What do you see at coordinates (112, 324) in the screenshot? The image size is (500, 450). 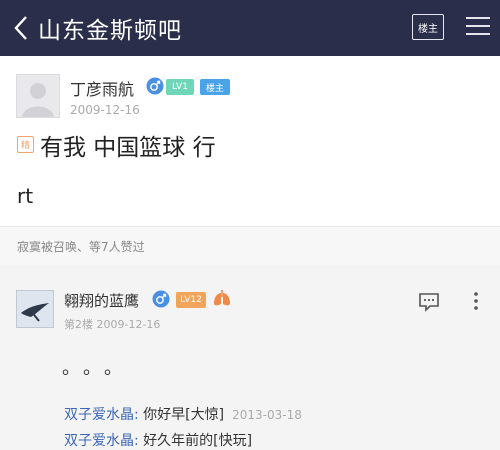 I see `floor-info: 第2楼 2009-12-16` at bounding box center [112, 324].